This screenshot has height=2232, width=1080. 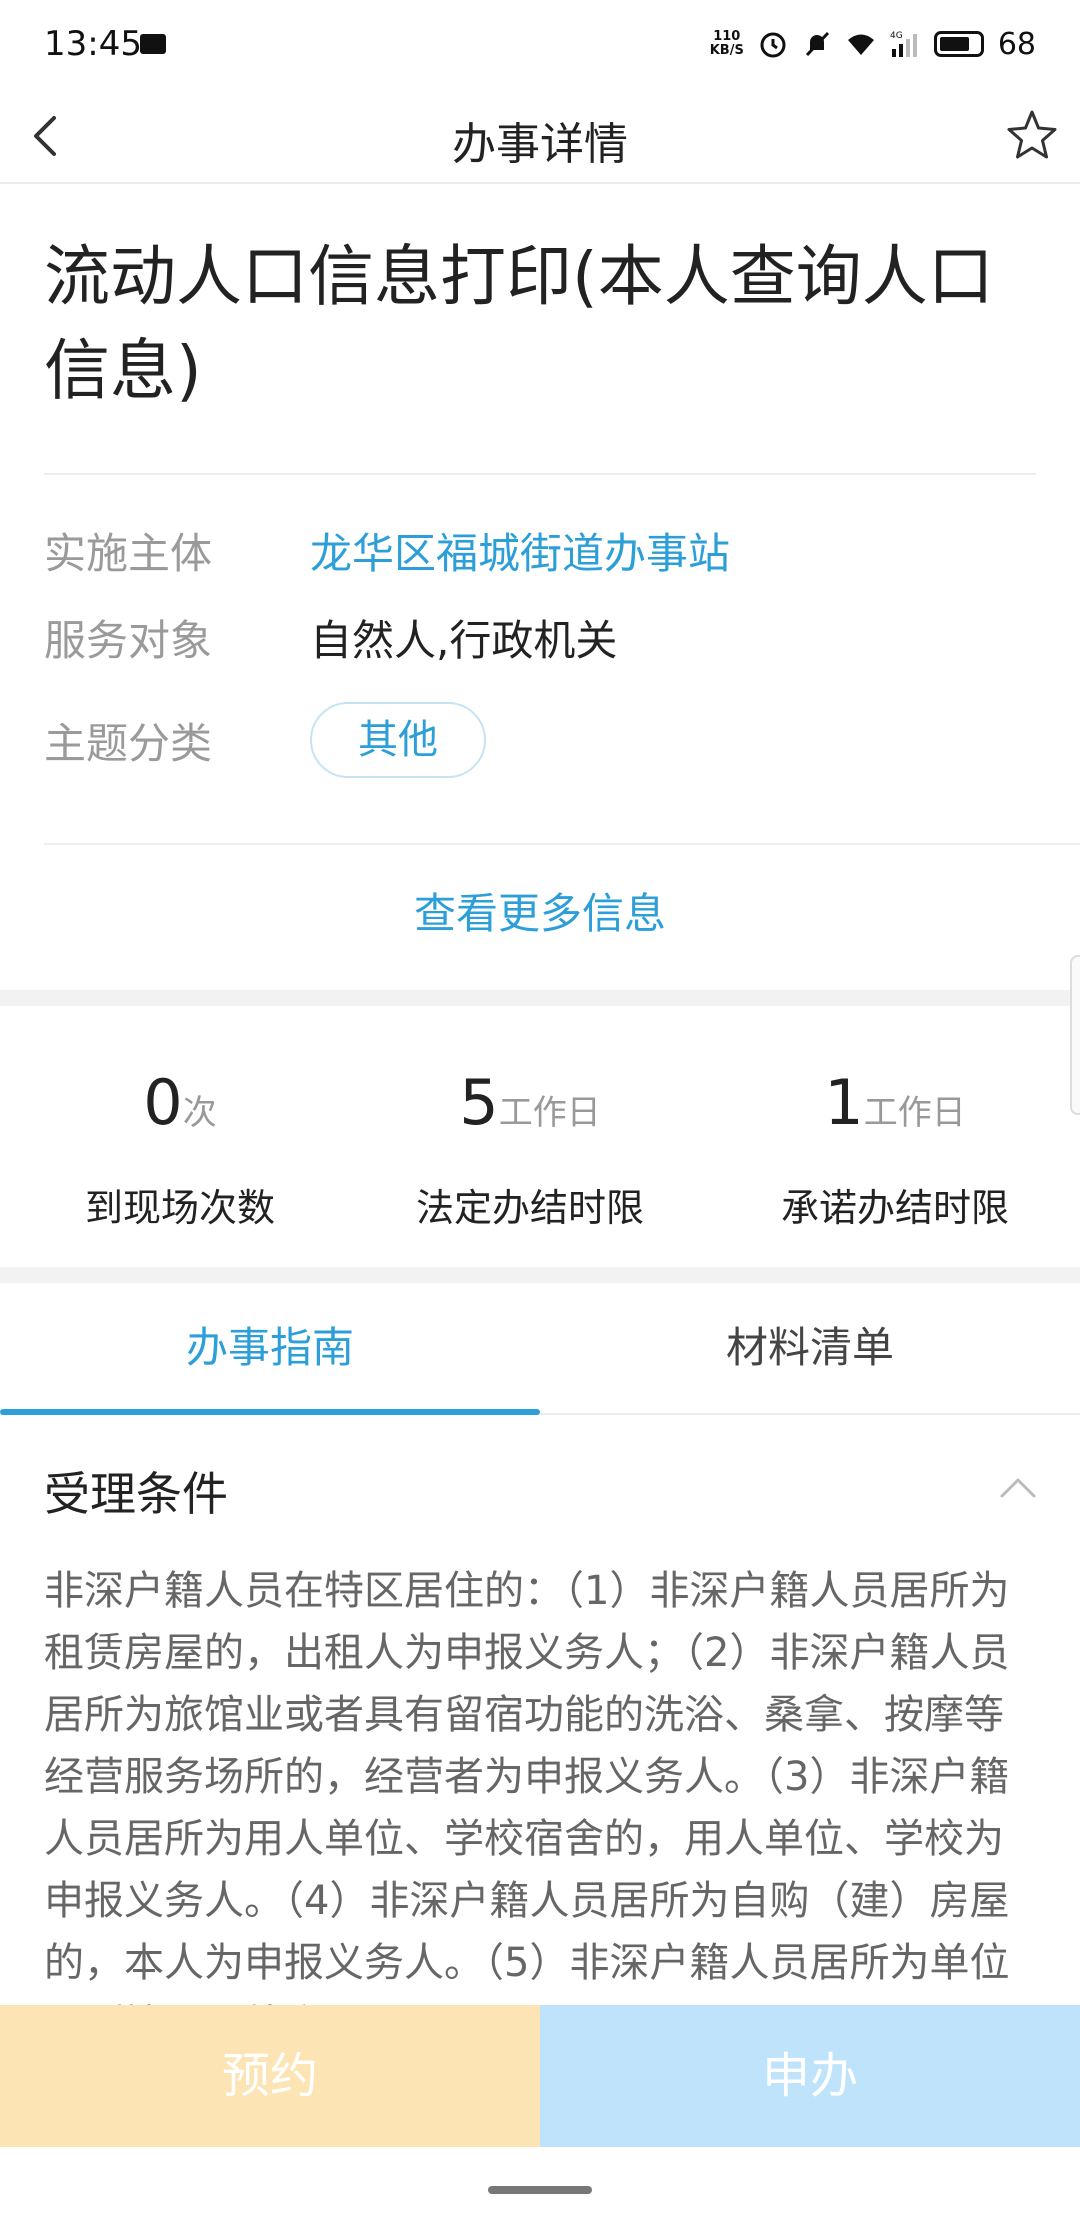 What do you see at coordinates (270, 1412) in the screenshot?
I see `active-tab-indicator` at bounding box center [270, 1412].